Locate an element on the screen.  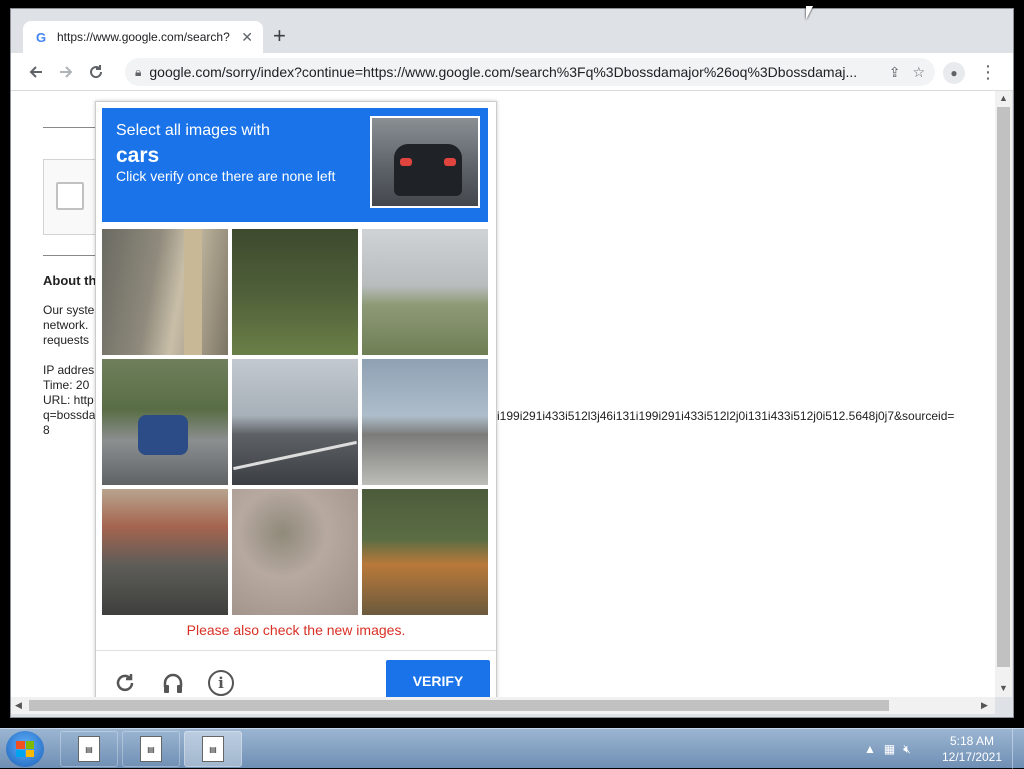
scroll-down-icon: ▼ is located at coordinates (1003, 688).